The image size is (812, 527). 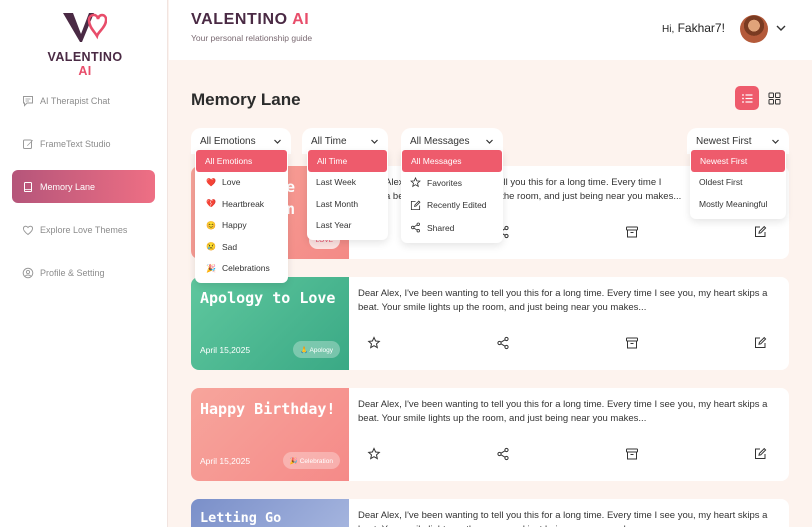 I want to click on option-label: Love, so click(x=231, y=182).